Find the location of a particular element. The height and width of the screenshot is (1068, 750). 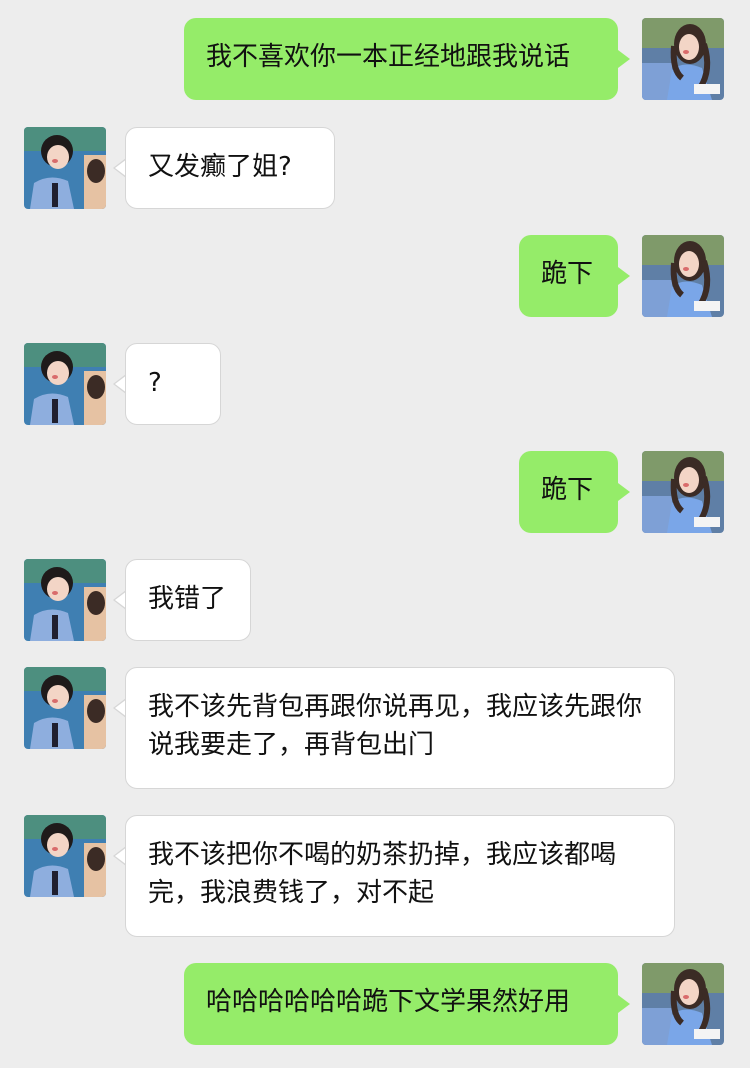

girl-avatar-icon is located at coordinates (683, 1004).